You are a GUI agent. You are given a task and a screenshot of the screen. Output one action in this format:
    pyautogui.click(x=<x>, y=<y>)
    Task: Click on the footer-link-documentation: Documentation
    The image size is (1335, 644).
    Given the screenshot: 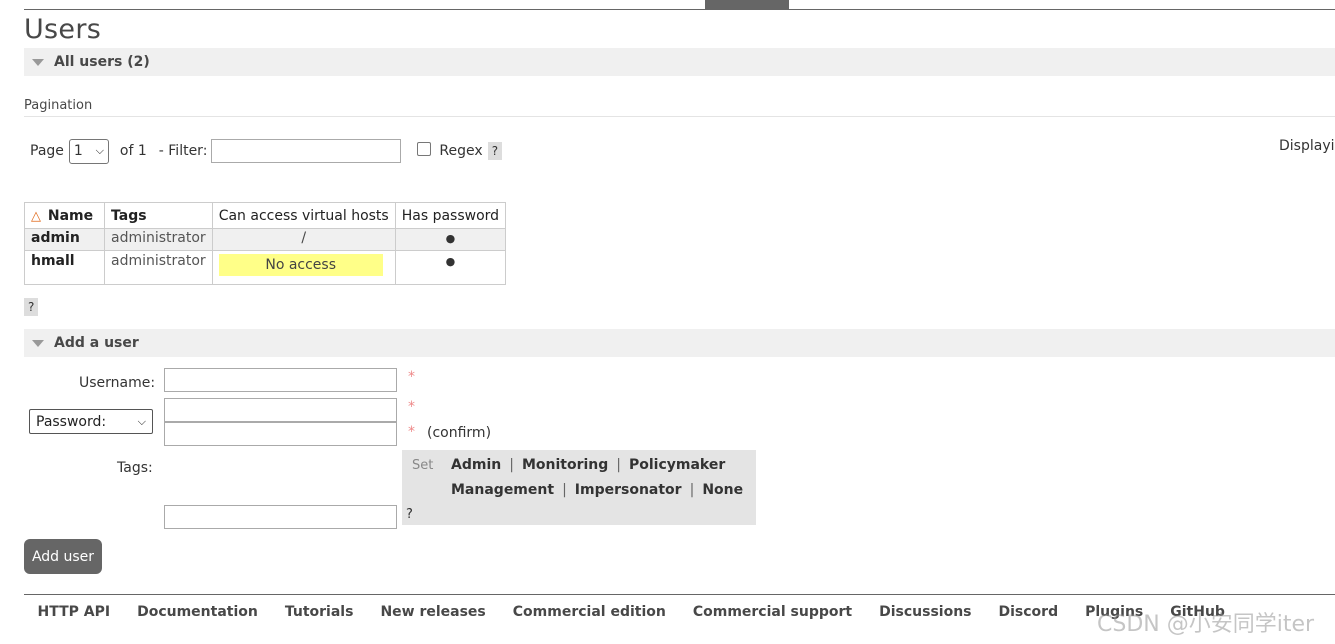 What is the action you would take?
    pyautogui.click(x=198, y=612)
    